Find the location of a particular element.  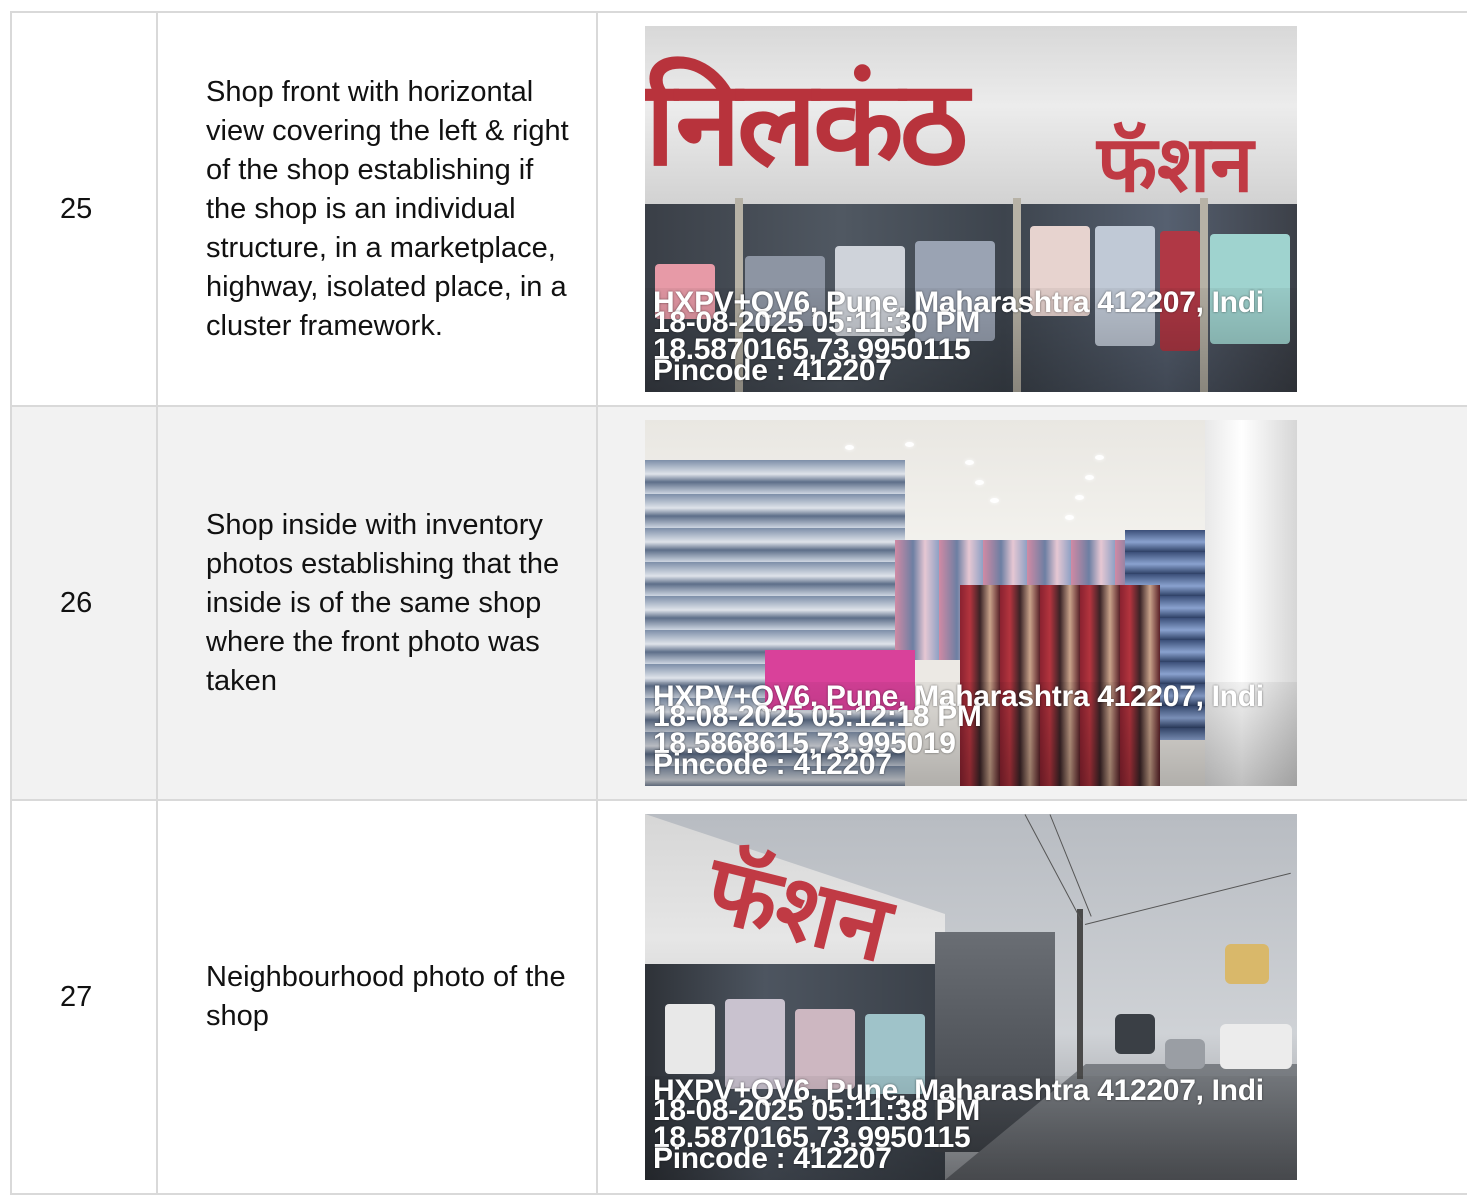

row-number: 27 is located at coordinates (84, 997).